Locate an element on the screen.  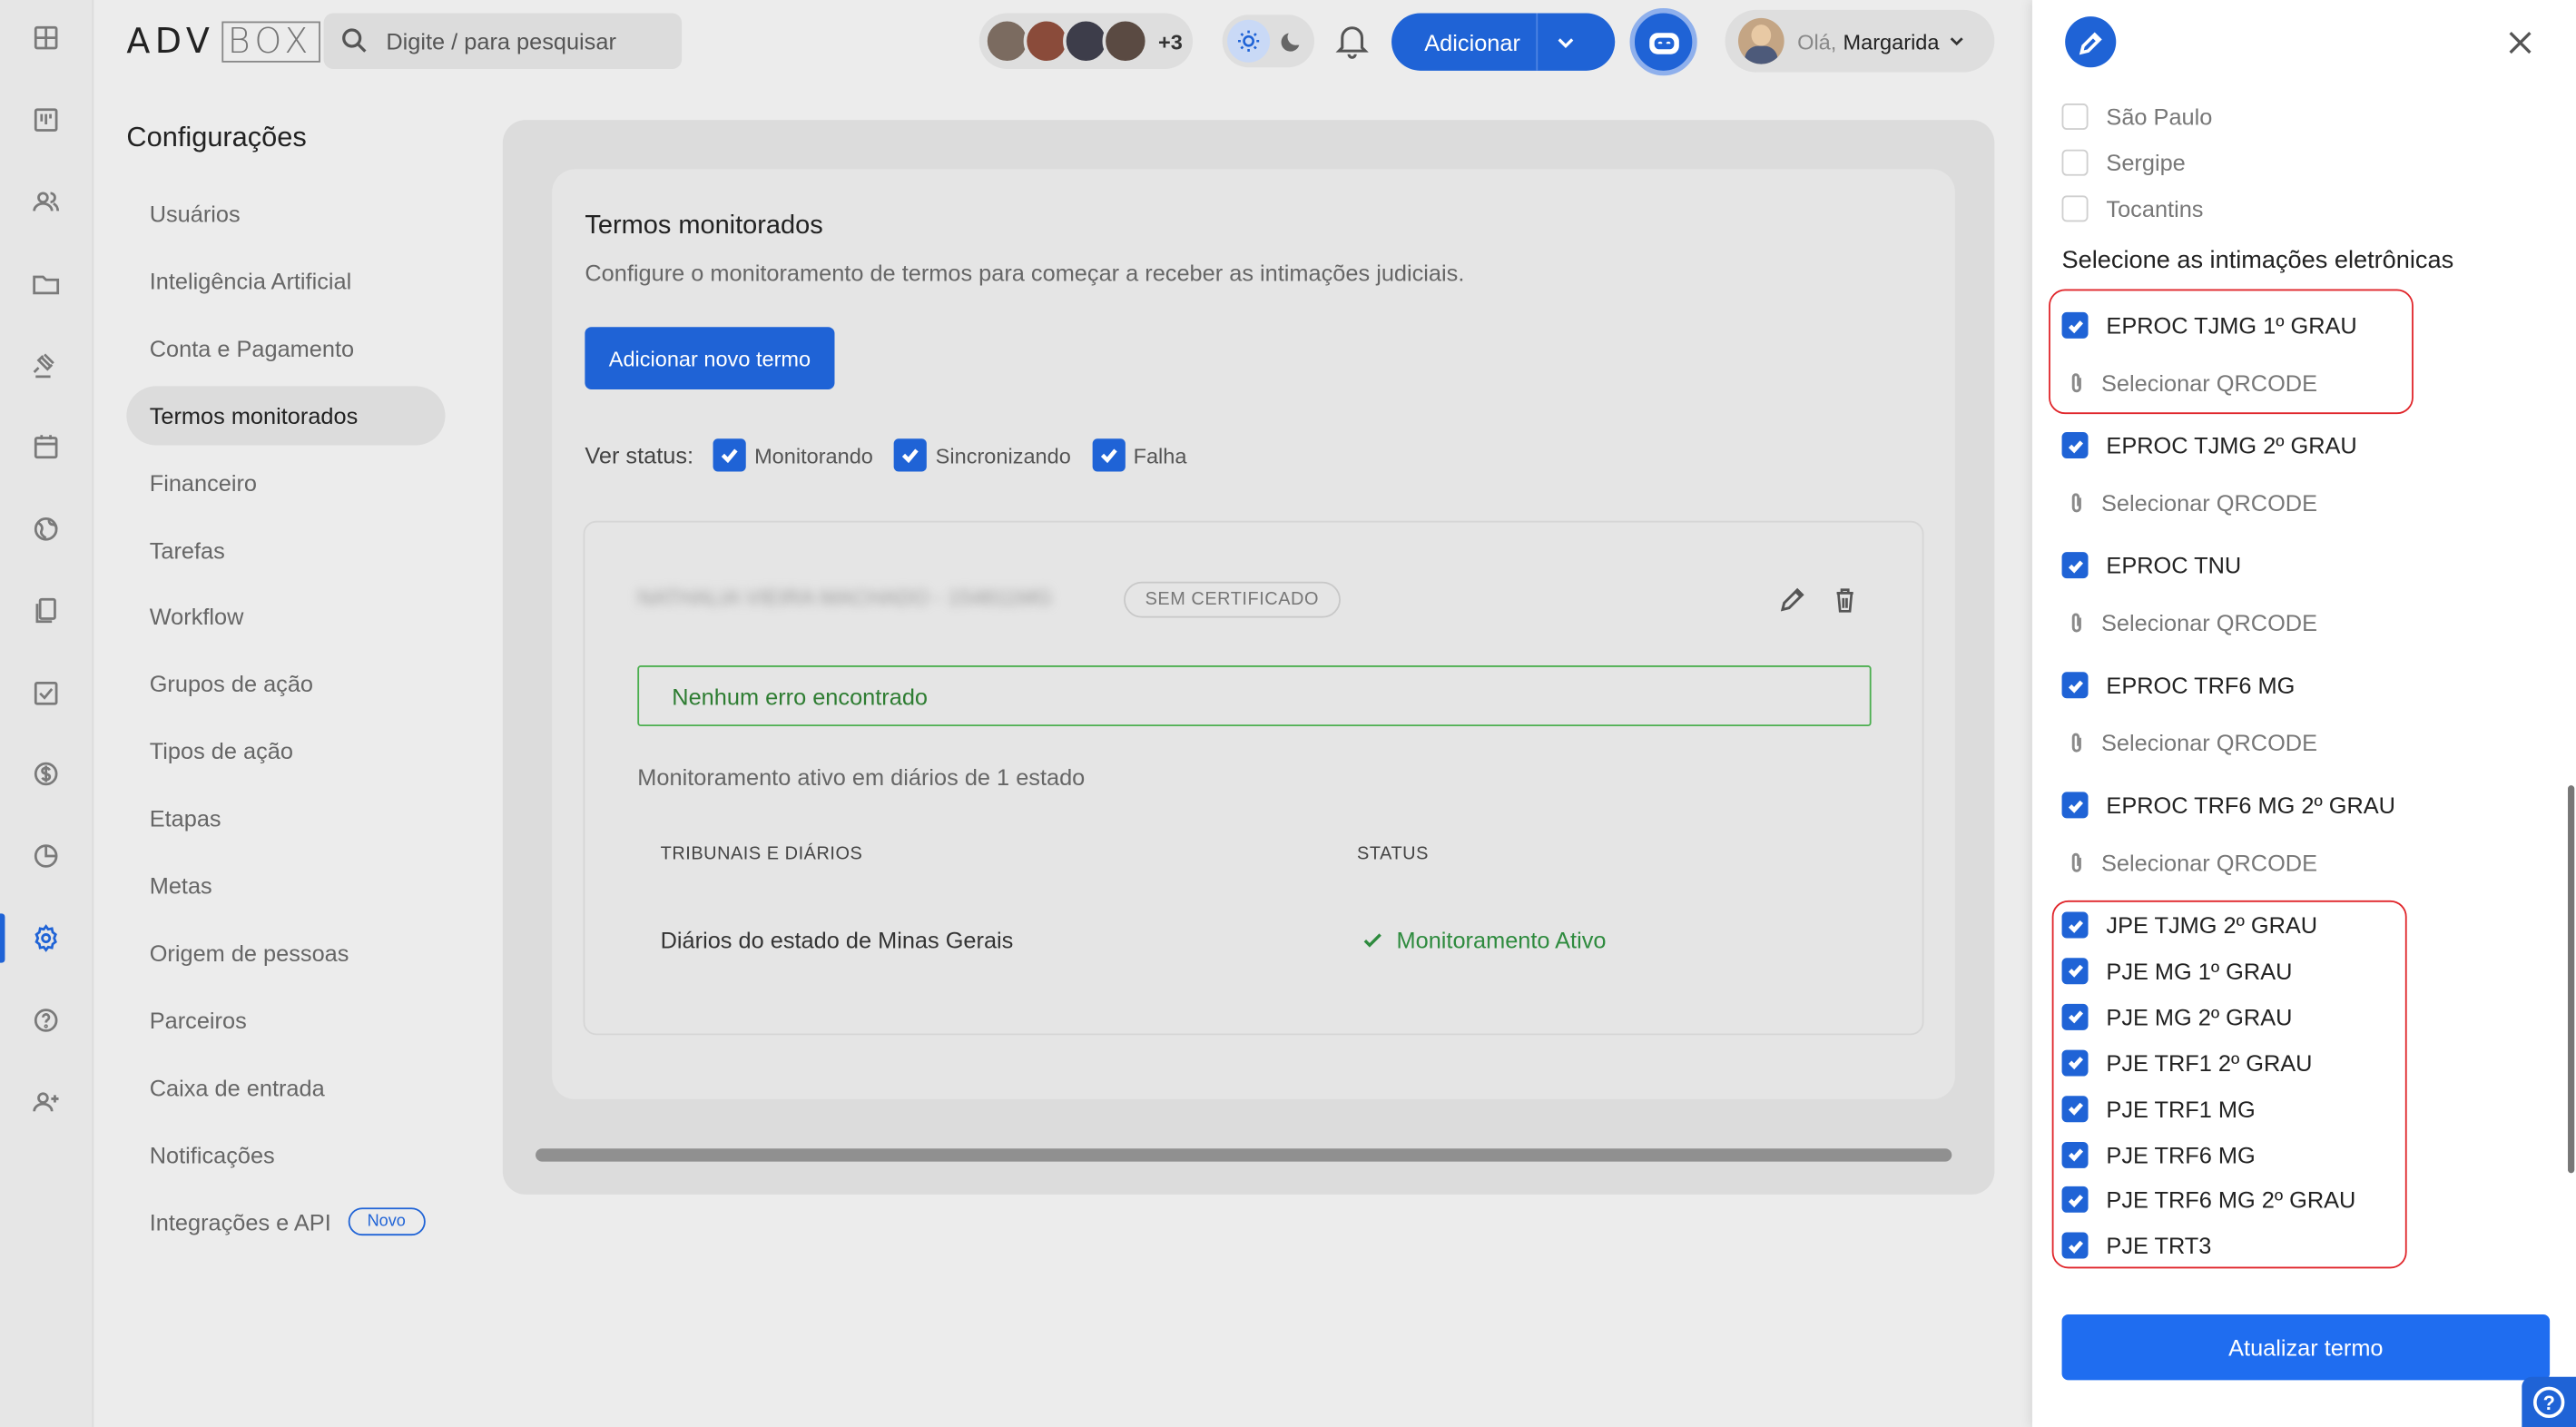
update-term-button: Atualizar termo is located at coordinates (2306, 1347).